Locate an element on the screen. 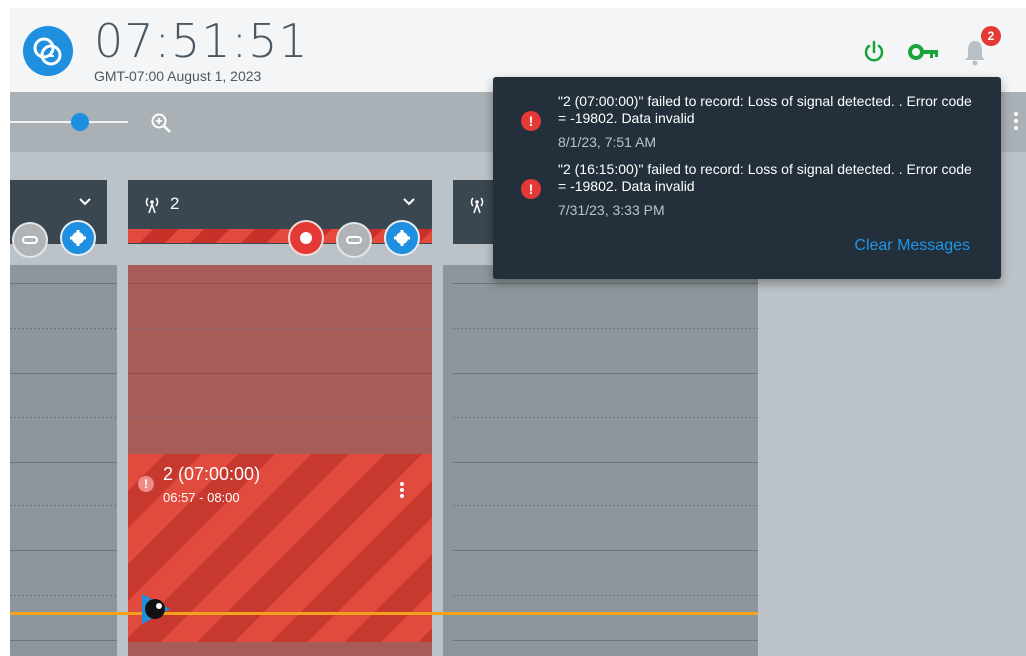 This screenshot has height=656, width=1026. recording-time-range: 06:57 - 08:00 is located at coordinates (201, 497).